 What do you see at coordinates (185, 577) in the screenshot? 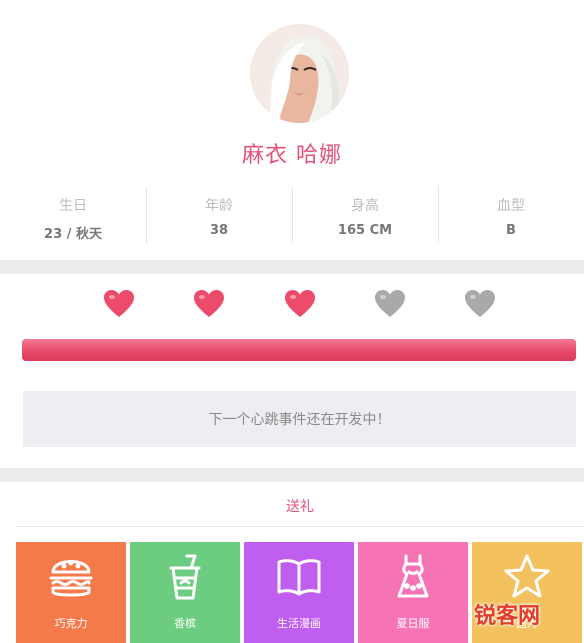
I see `drink-cup-icon` at bounding box center [185, 577].